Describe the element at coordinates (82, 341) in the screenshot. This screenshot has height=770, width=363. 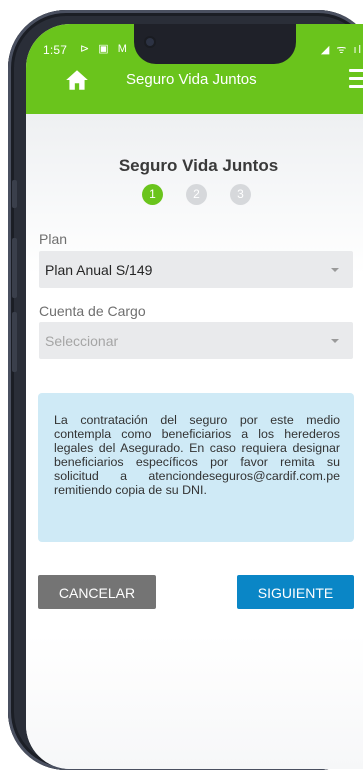
I see `cuenta-placeholder: Seleccionar` at that location.